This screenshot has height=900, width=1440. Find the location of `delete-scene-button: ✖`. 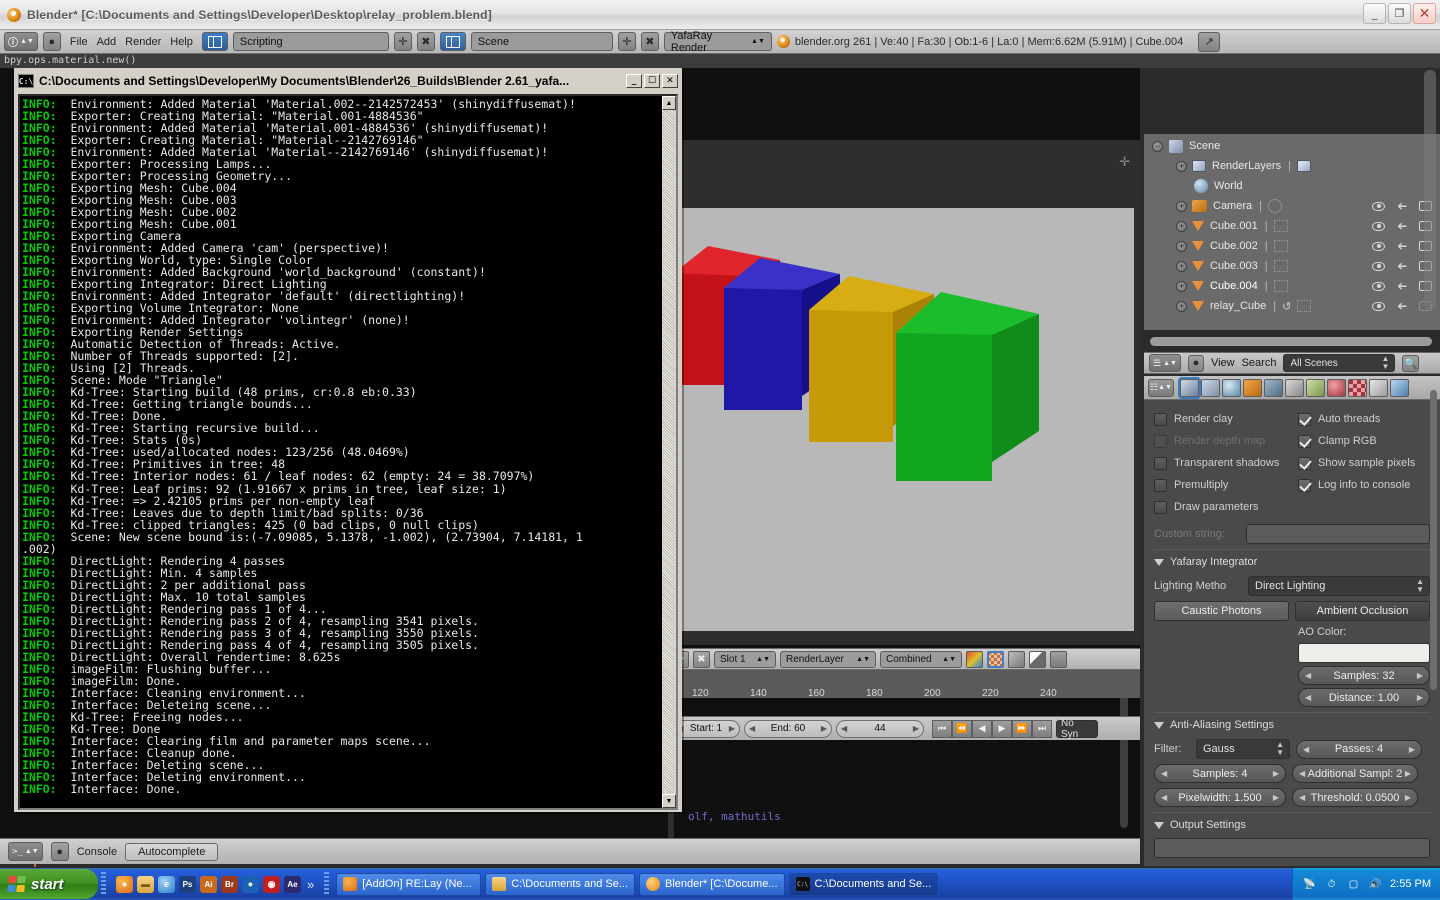

delete-scene-button: ✖ is located at coordinates (649, 41).